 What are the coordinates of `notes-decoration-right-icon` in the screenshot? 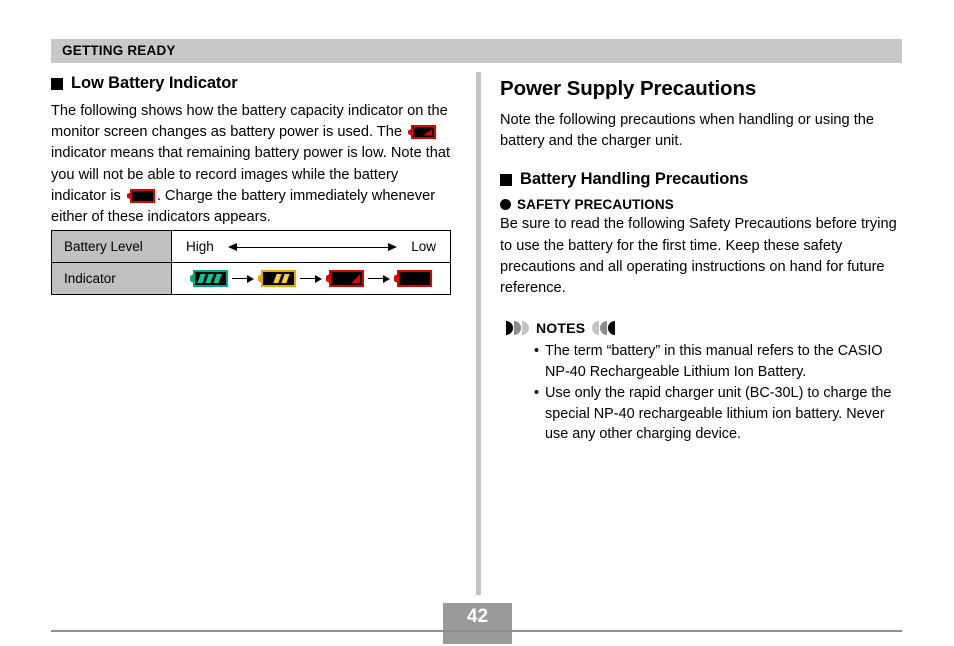 It's located at (604, 328).